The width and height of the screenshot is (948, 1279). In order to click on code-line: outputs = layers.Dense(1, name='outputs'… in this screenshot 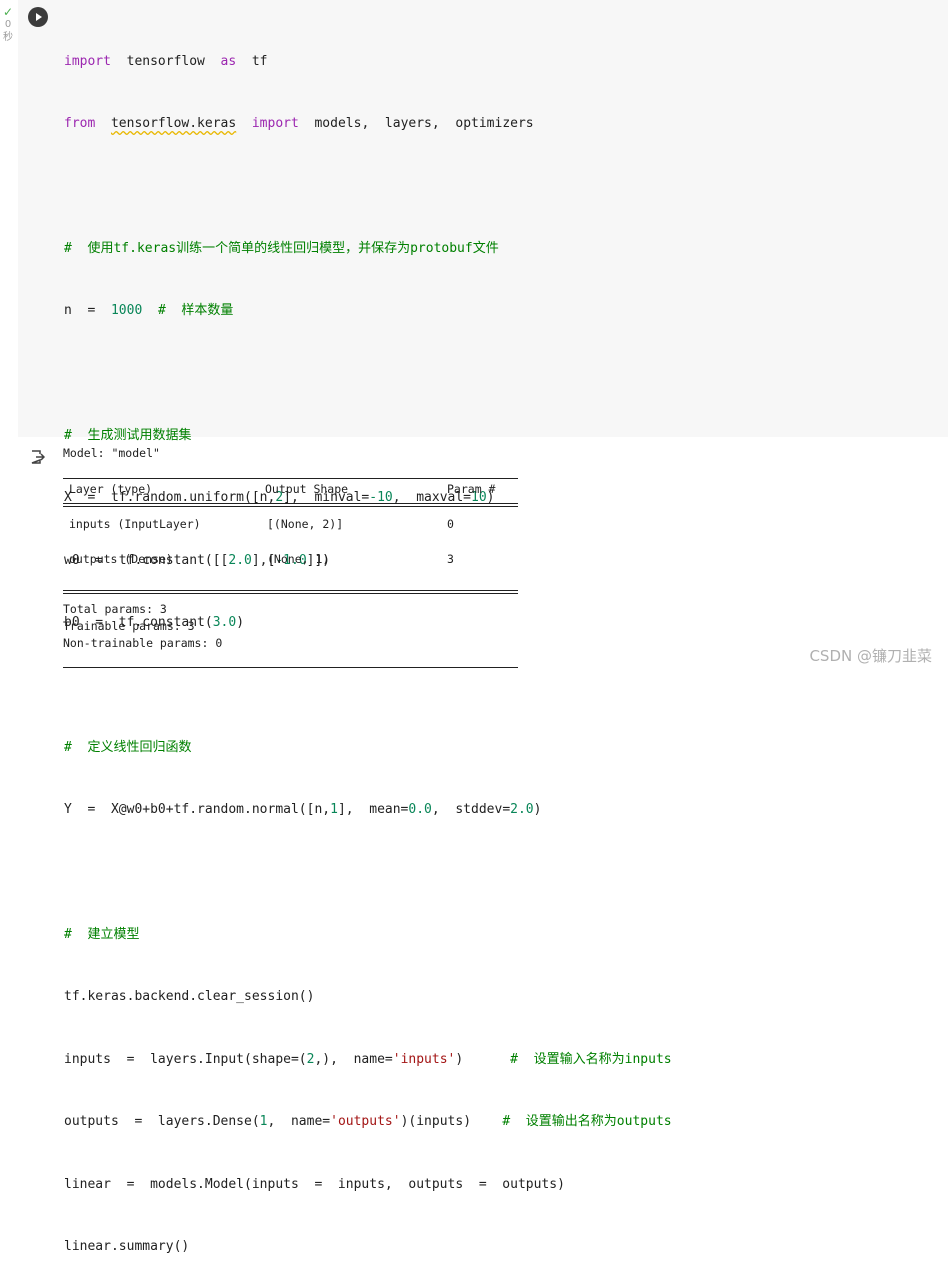, I will do `click(368, 1122)`.